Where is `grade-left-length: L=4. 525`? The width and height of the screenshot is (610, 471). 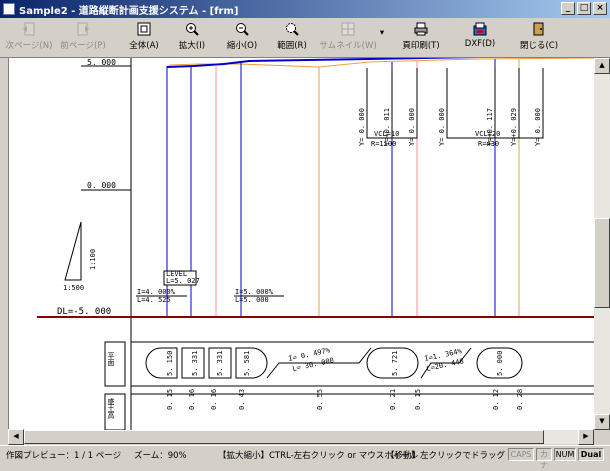 grade-left-length: L=4. 525 is located at coordinates (154, 300).